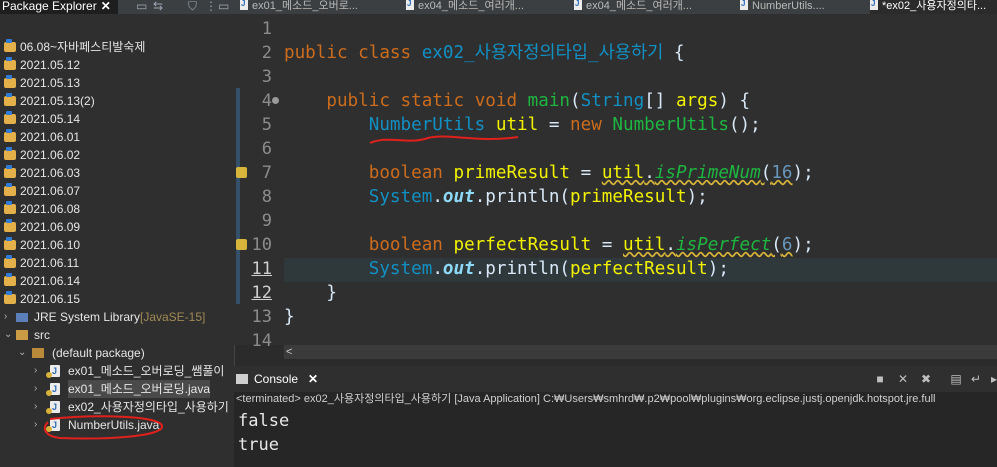 The width and height of the screenshot is (997, 467). What do you see at coordinates (266, 101) in the screenshot?
I see `line-number: 4` at bounding box center [266, 101].